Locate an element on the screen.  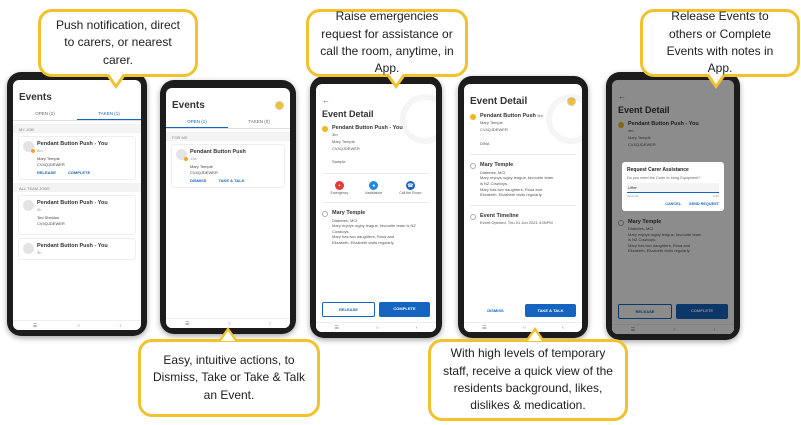
emergency-actions: + Emergency ● Assistance ☎ Call the Room is located at coordinates (376, 188).